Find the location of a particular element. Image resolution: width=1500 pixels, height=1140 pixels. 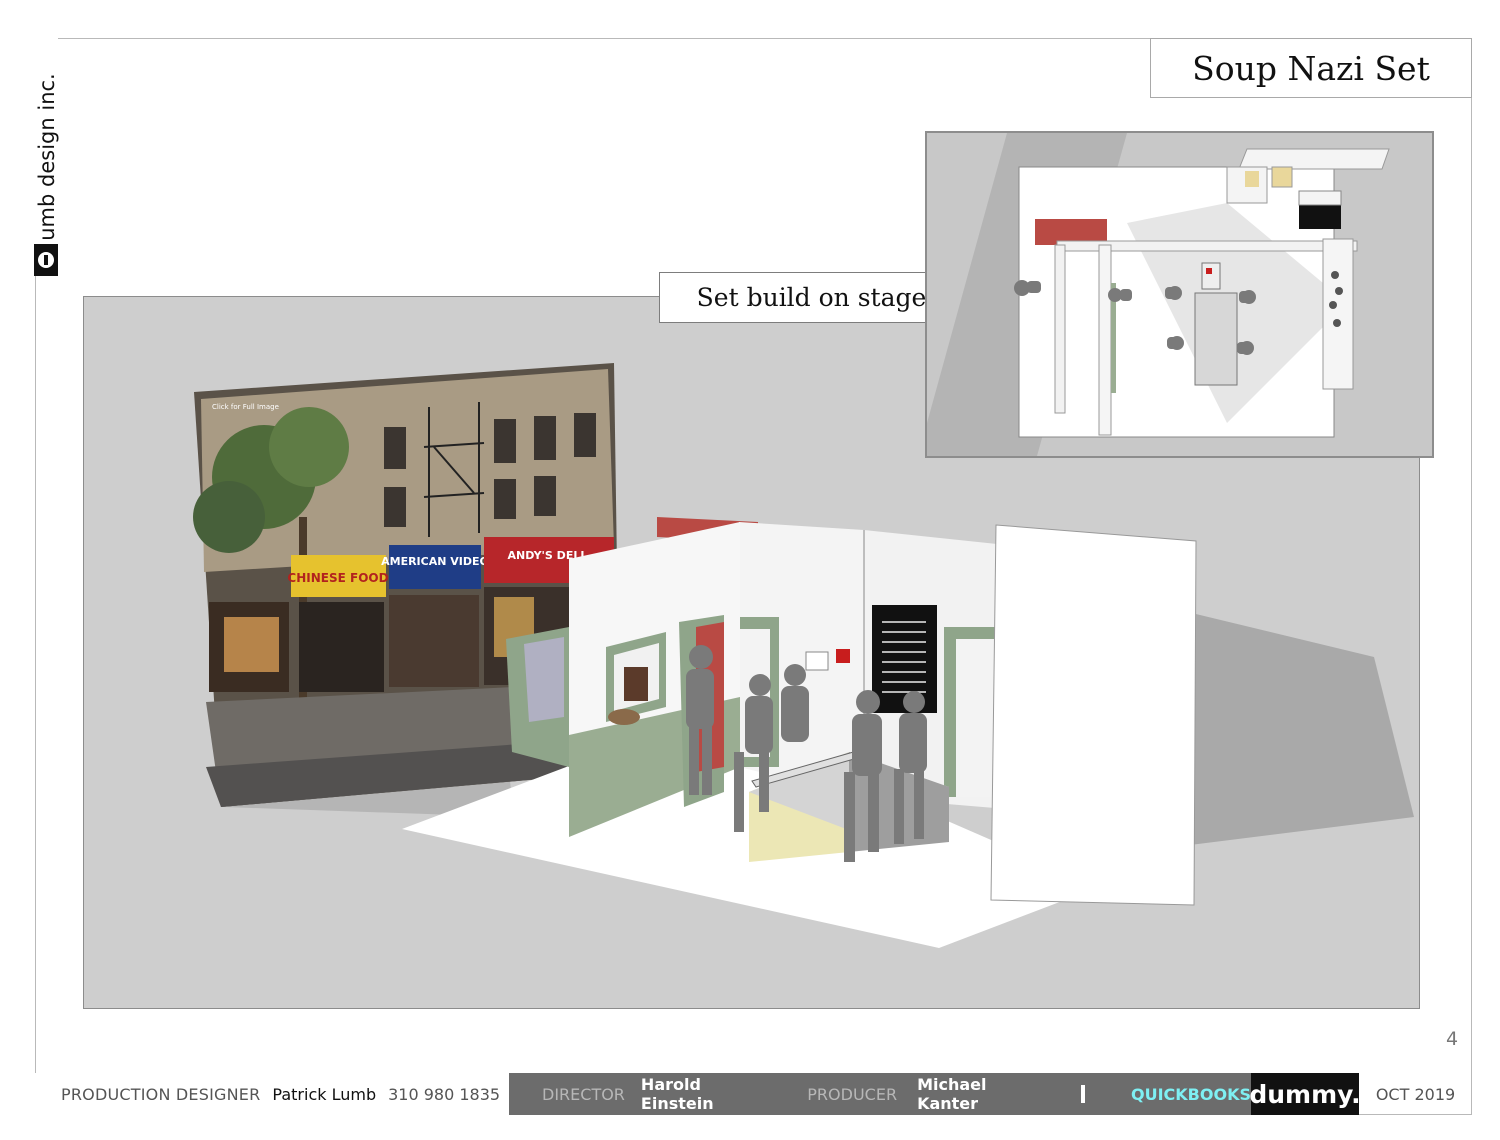

footer-separator is located at coordinates (1083, 1094).